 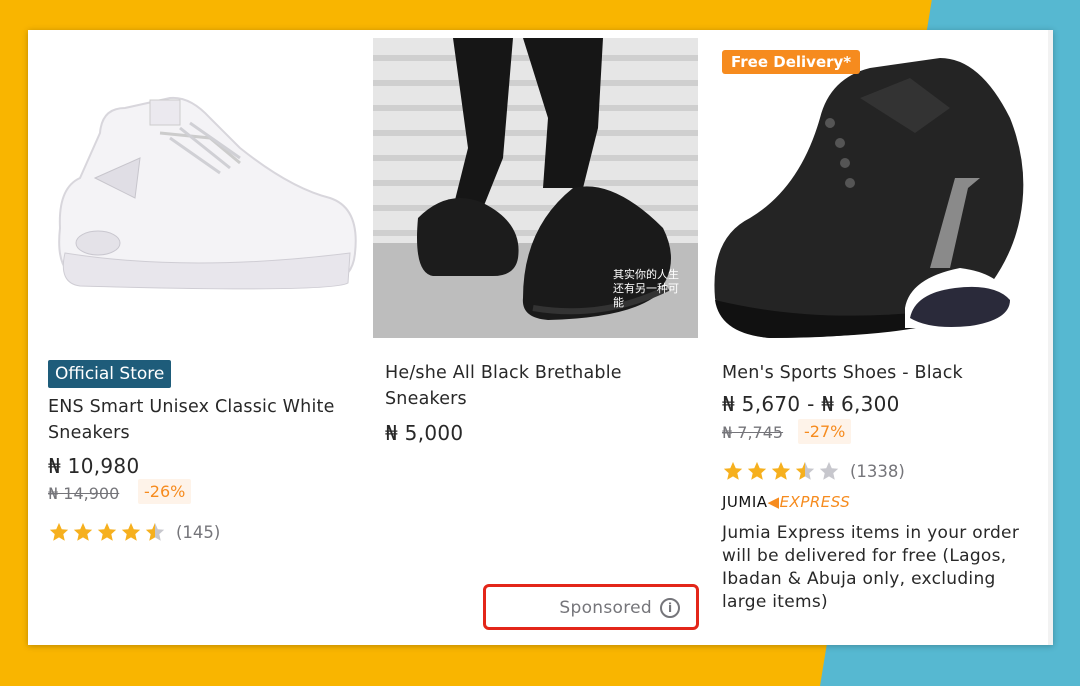 I want to click on product-image: 其实你的人生还有另一种可能, so click(x=535, y=188).